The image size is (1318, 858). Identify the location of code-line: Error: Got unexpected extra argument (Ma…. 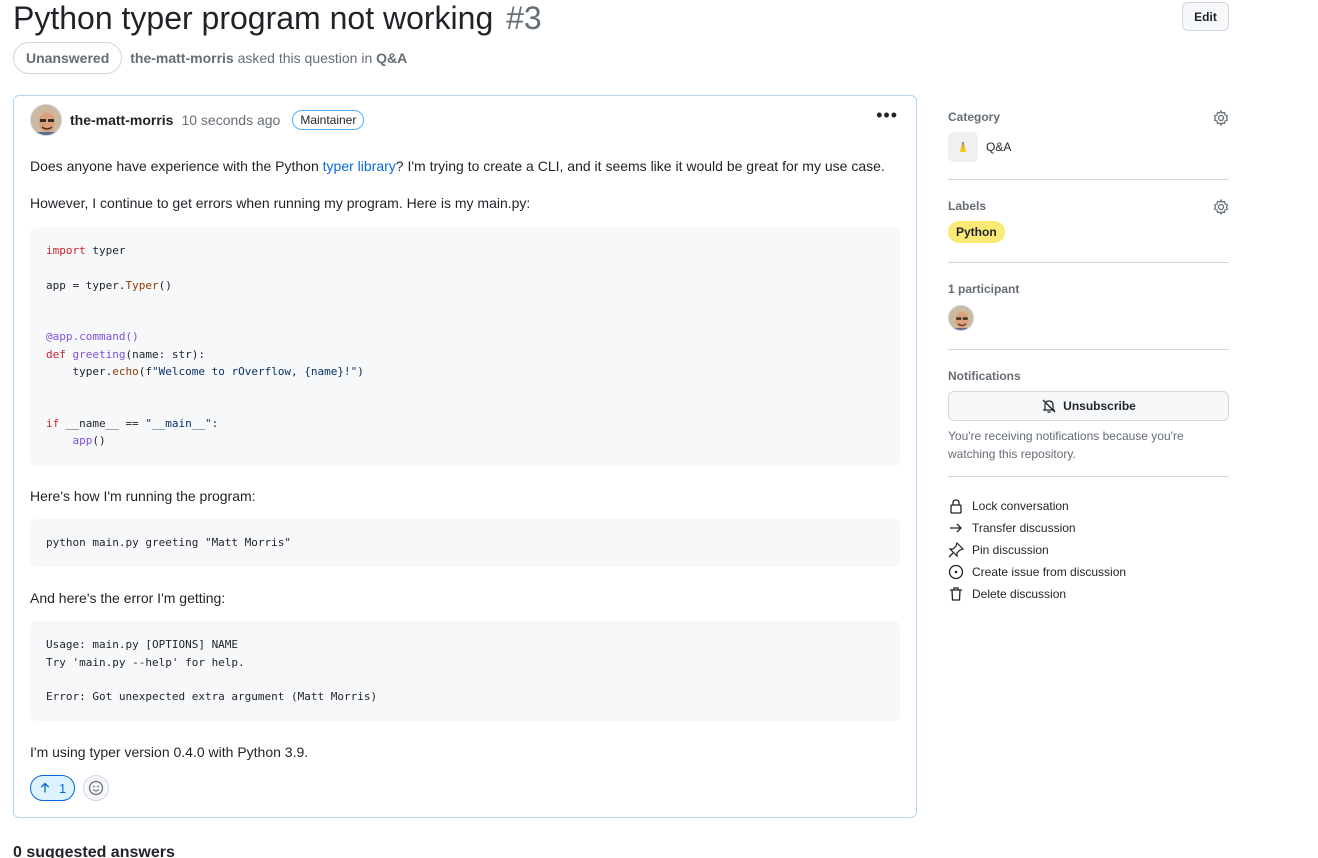
(212, 696).